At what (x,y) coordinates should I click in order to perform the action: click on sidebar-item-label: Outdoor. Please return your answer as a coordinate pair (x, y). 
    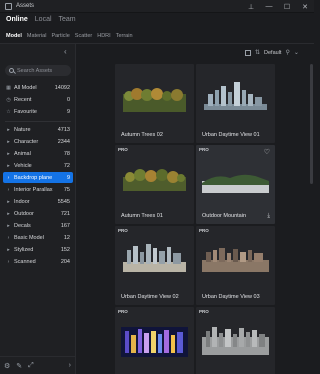
    Looking at the image, I should click on (24, 213).